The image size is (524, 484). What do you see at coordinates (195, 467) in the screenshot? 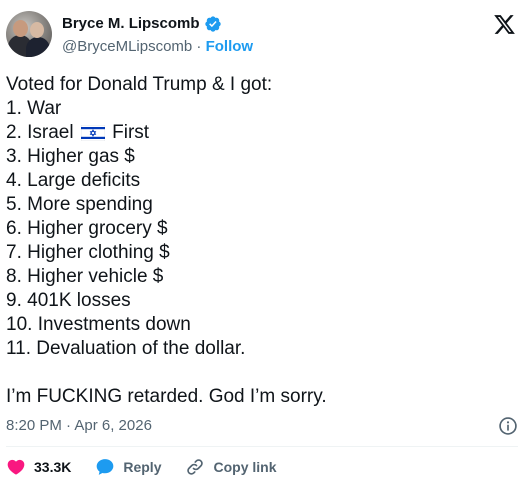
I see `link-icon` at bounding box center [195, 467].